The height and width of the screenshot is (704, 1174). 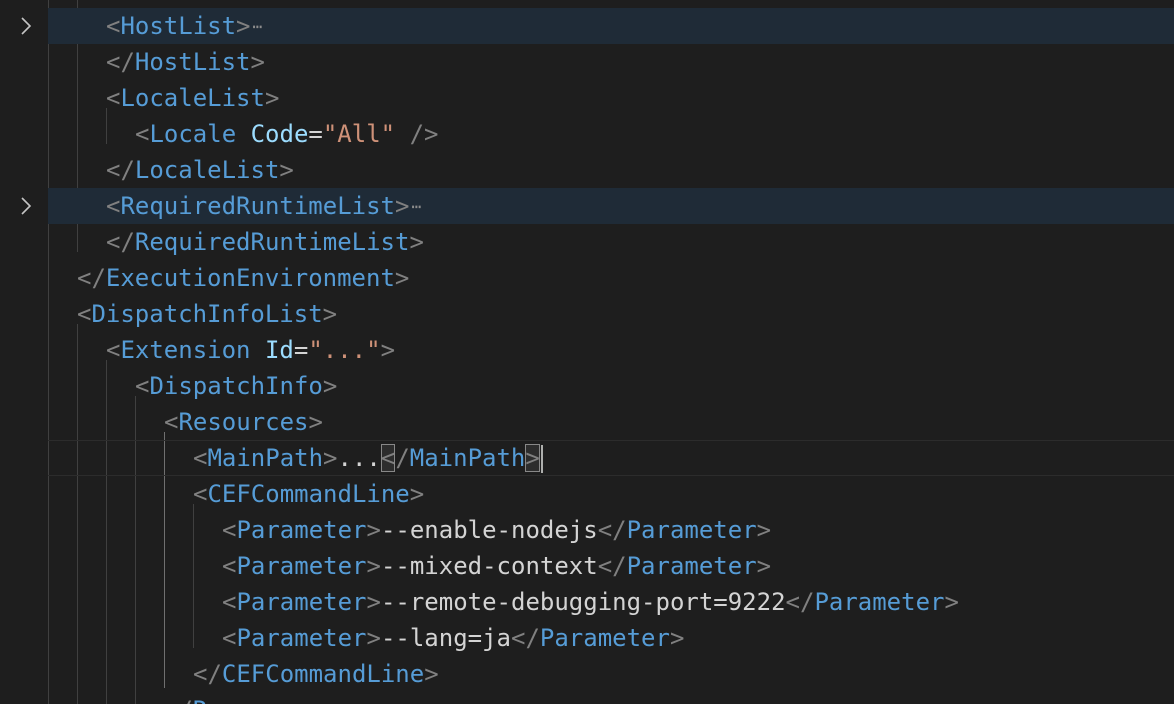 I want to click on code-line: <Extension Id="...">, so click(x=611, y=350).